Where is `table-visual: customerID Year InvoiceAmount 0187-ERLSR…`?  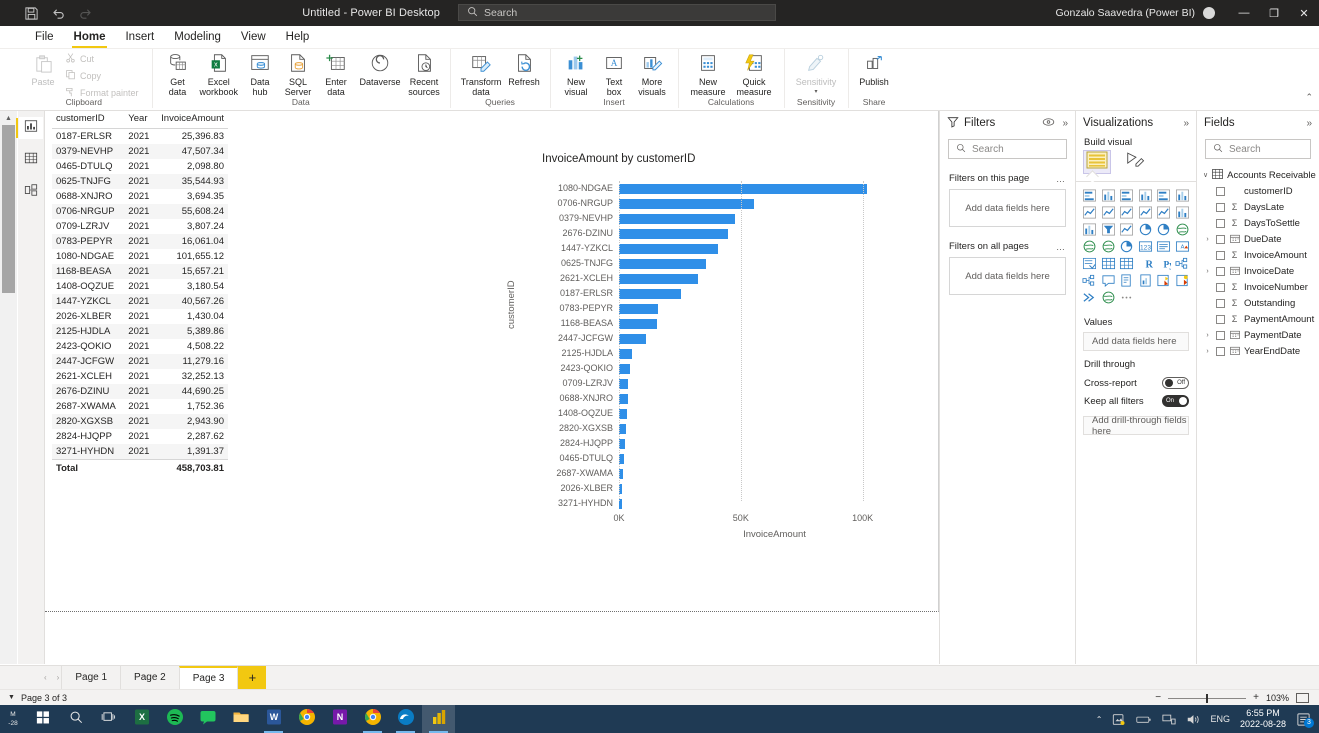
table-visual: customerID Year InvoiceAmount 0187-ERLSR… is located at coordinates (142, 293).